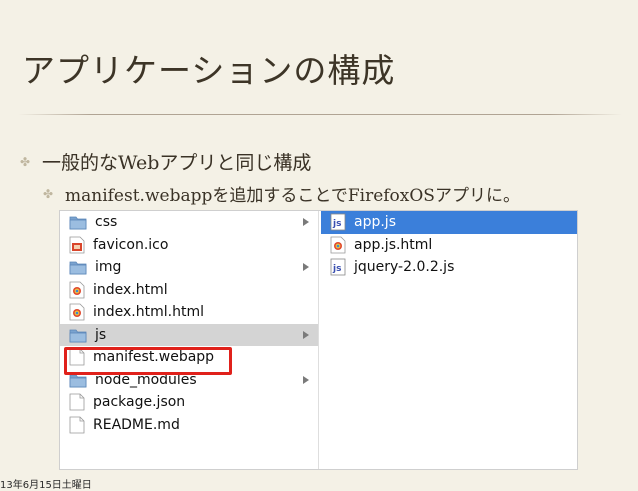 This screenshot has height=491, width=638. Describe the element at coordinates (209, 70) in the screenshot. I see `slide-title: アプリケーションの構成` at that location.